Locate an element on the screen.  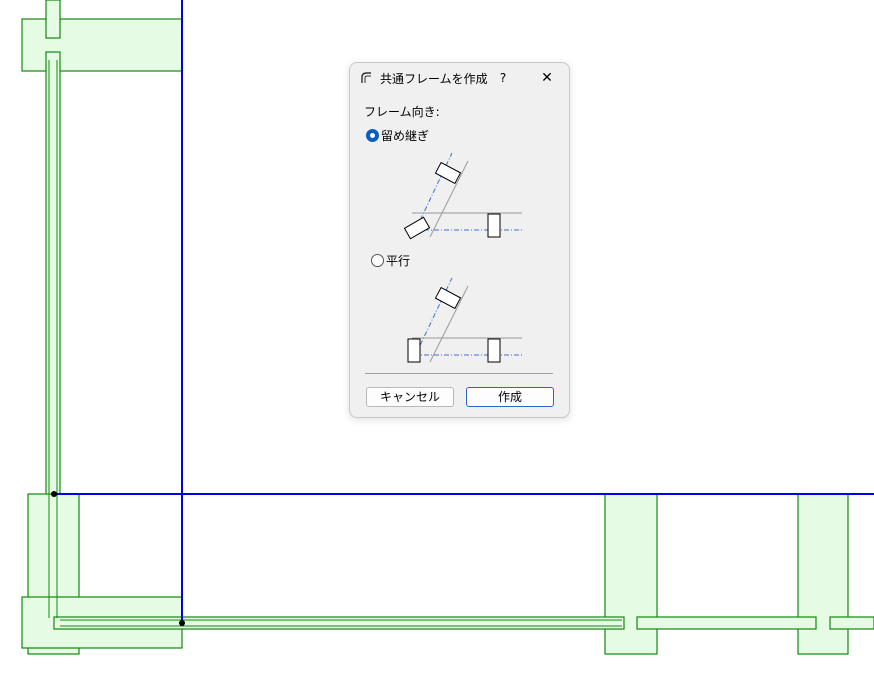
dialog-titlebar: 共通フレームを作成 ? ✕ is located at coordinates (459, 78).